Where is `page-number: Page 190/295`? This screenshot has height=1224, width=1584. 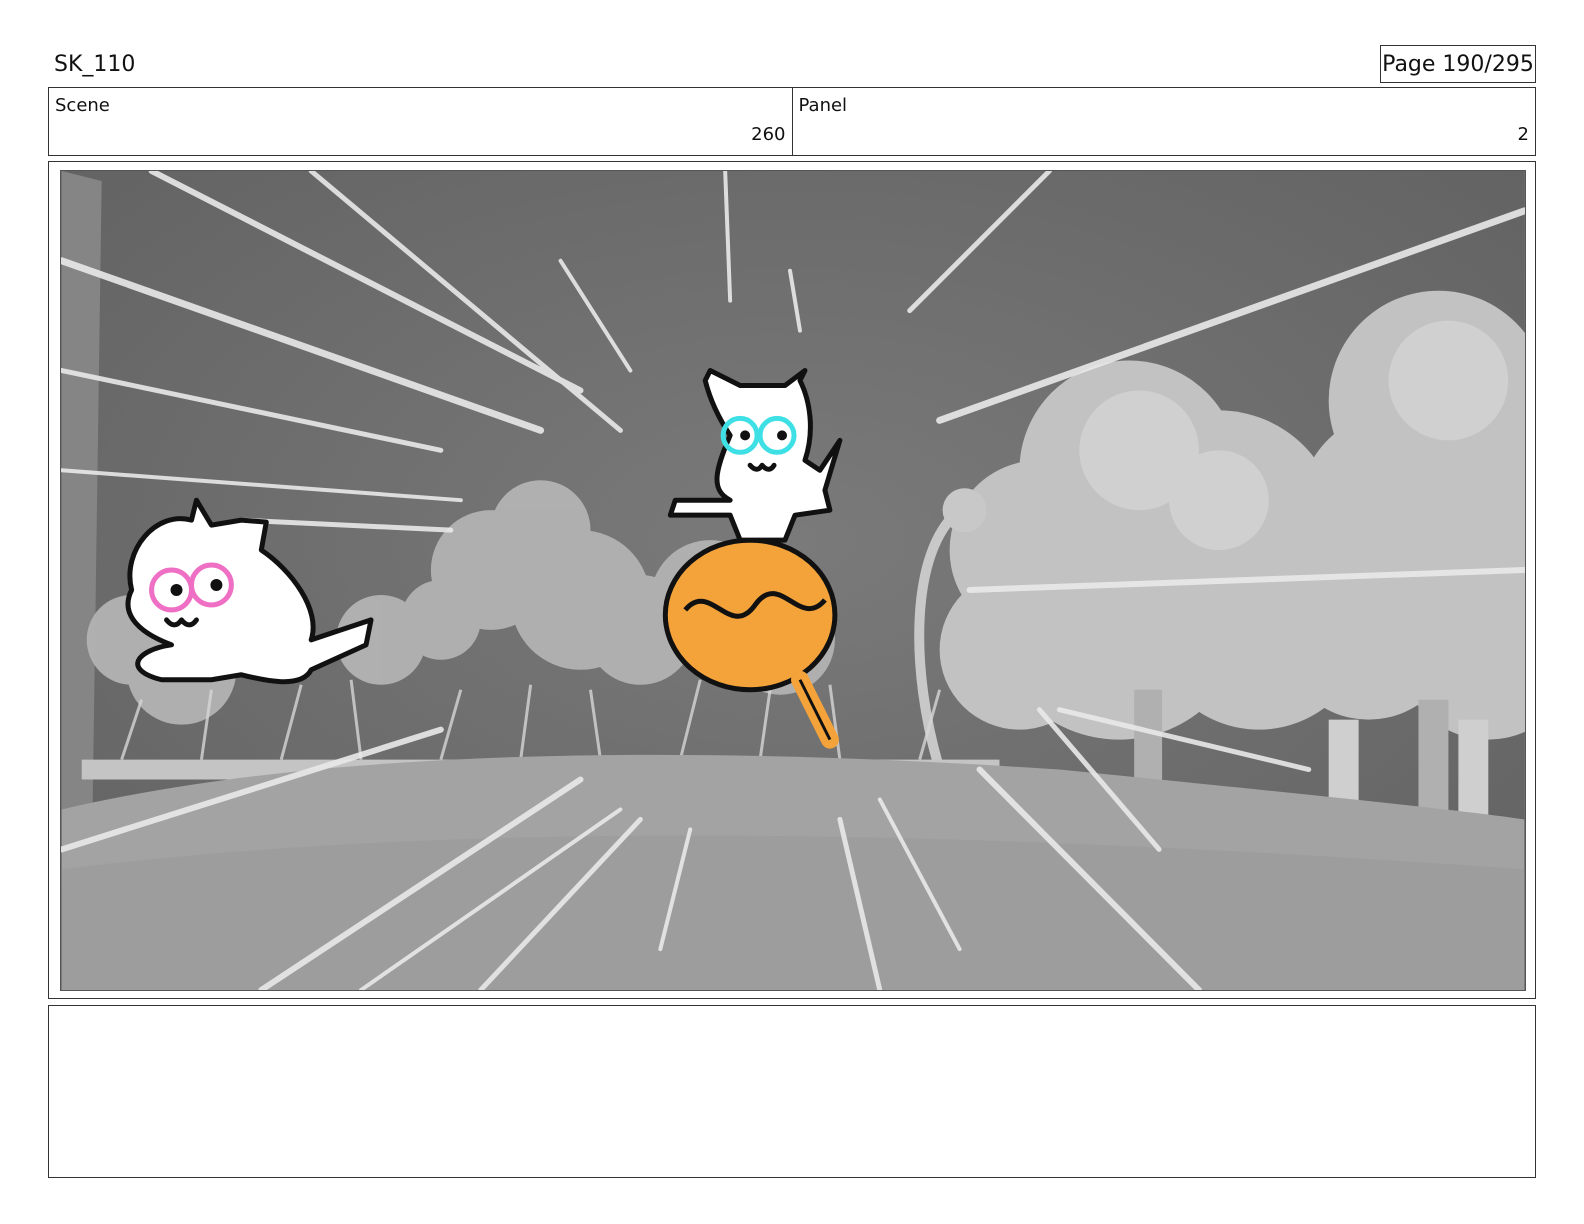 page-number: Page 190/295 is located at coordinates (1458, 64).